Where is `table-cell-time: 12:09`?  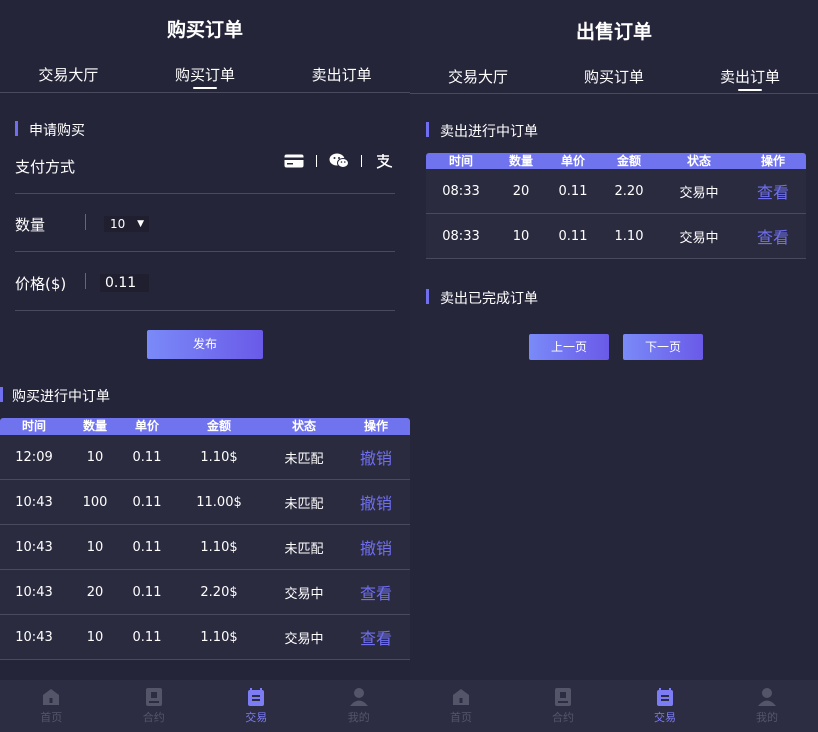
table-cell-time: 12:09 is located at coordinates (34, 457).